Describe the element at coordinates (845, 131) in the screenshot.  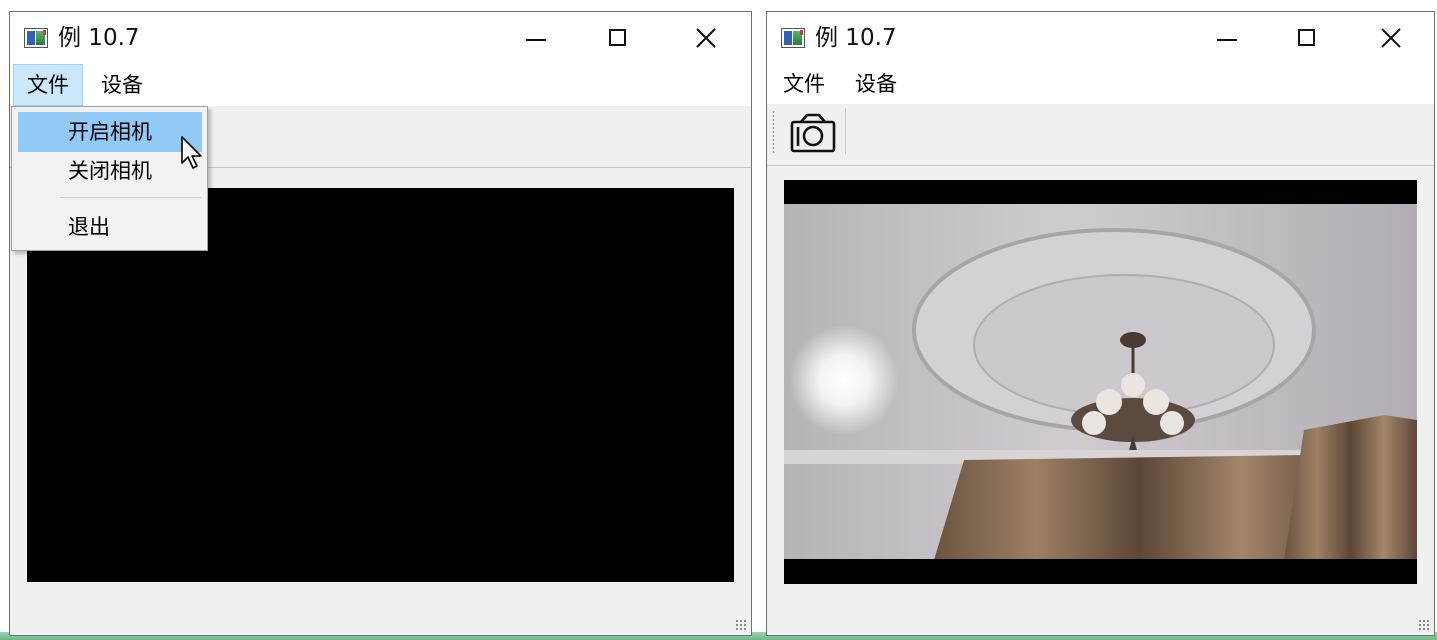
I see `toolbar-separator` at that location.